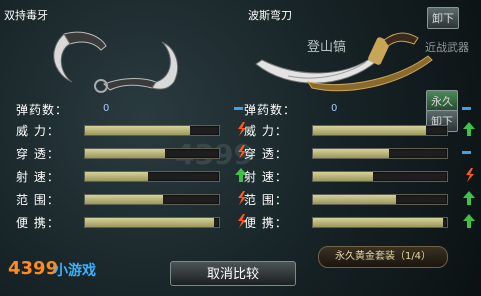 This screenshot has height=296, width=481. I want to click on left-stat-row: 穿 透：, so click(136, 153).